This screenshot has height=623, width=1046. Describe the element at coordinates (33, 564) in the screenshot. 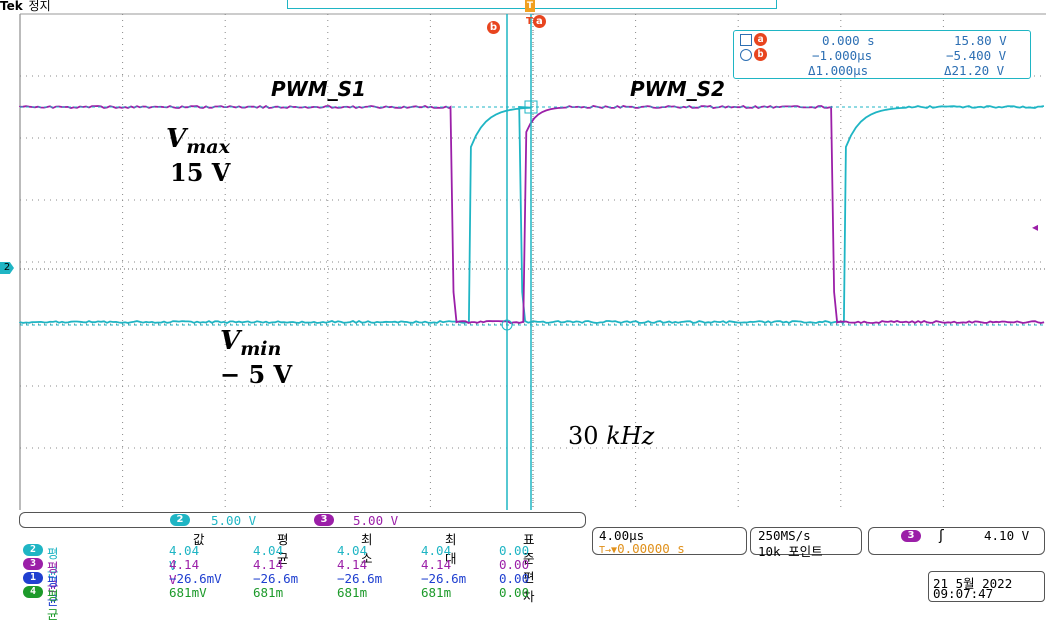

I see `measurement-channel-badge: 3` at that location.